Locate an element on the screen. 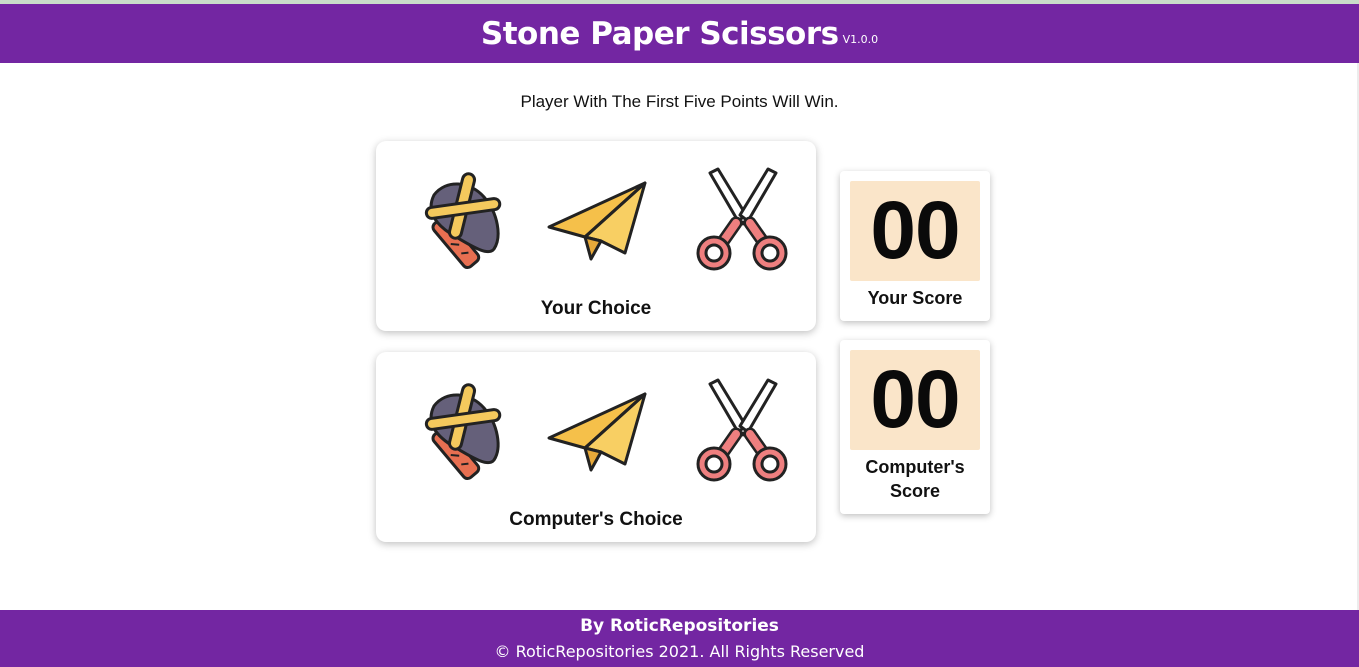 The height and width of the screenshot is (667, 1359). player-paper-button is located at coordinates (596, 222).